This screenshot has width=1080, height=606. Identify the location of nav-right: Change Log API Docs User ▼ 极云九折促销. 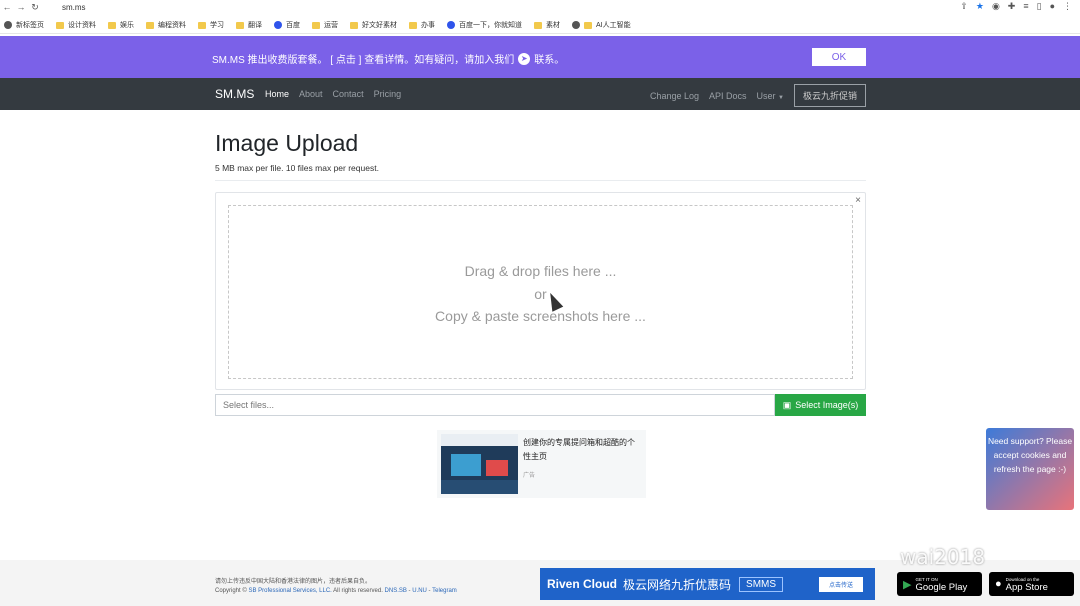
(758, 95).